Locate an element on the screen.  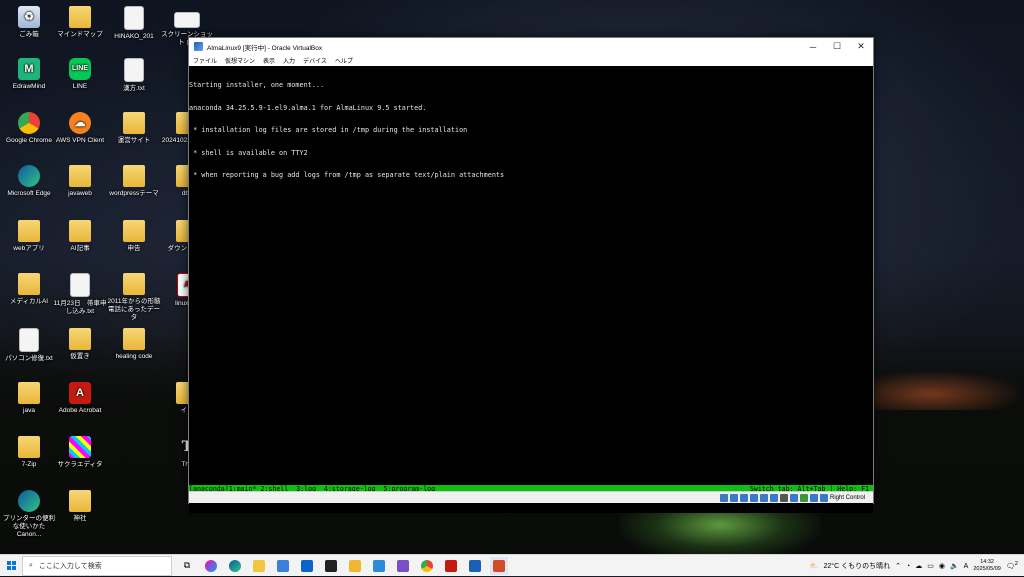
vscode-icon is located at coordinates (379, 565).